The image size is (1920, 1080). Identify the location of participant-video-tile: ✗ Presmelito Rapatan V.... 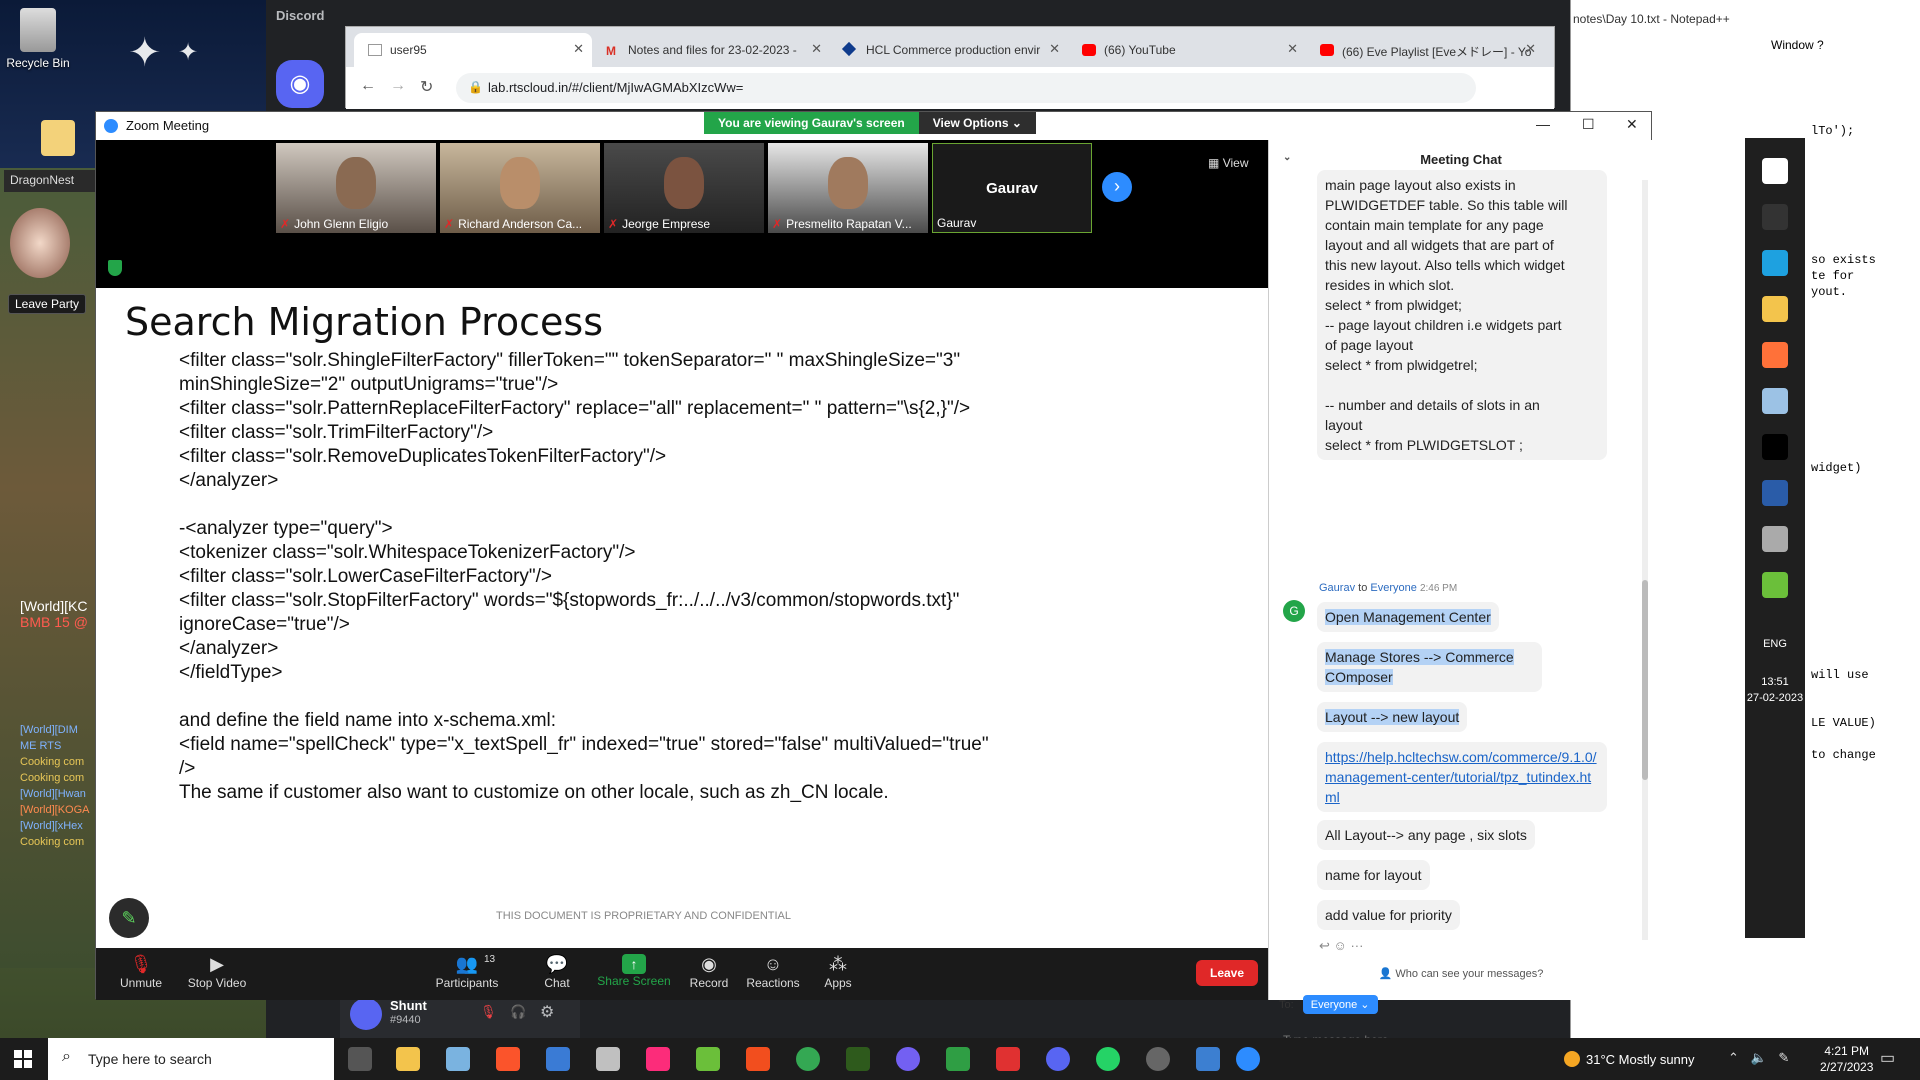
(848, 188).